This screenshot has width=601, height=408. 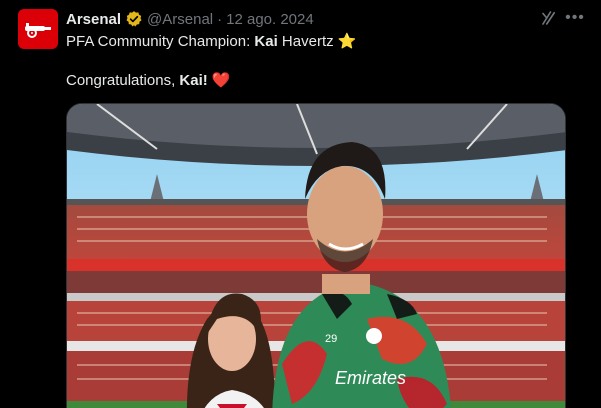 I want to click on star-emoji-icon: ⭐, so click(x=347, y=41).